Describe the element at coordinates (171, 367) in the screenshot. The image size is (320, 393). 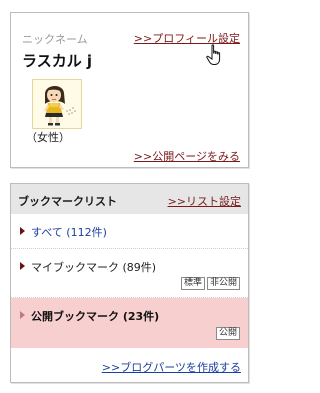
I see `create-blog-parts-link: >>ブログパーツを作成する` at that location.